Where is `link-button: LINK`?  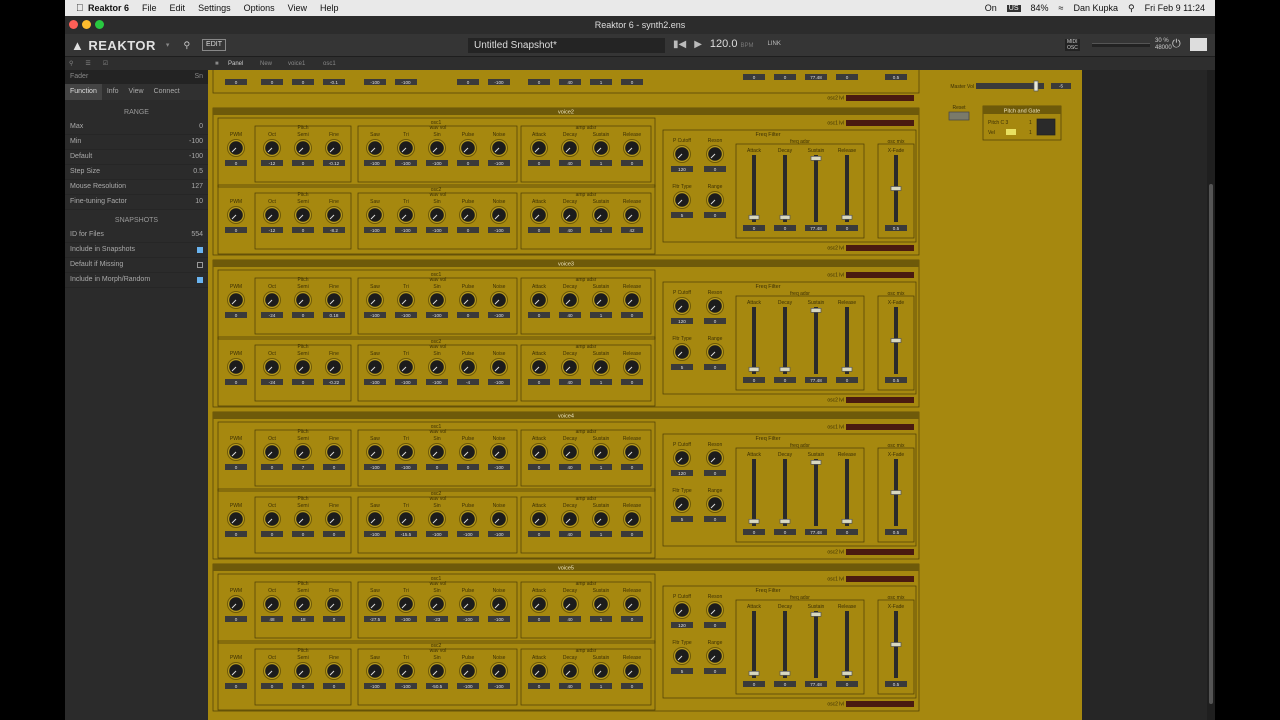 link-button: LINK is located at coordinates (774, 44).